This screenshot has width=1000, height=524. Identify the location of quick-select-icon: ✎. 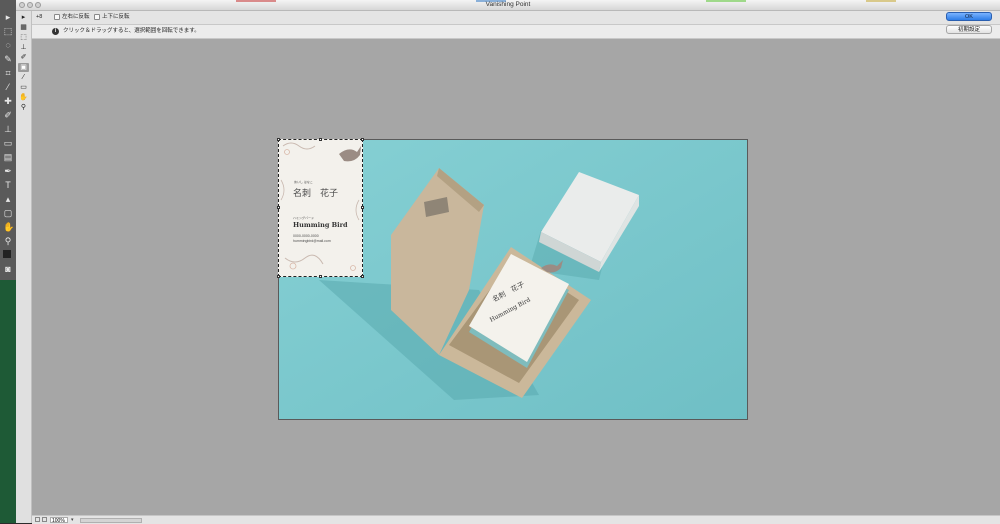
(8, 59).